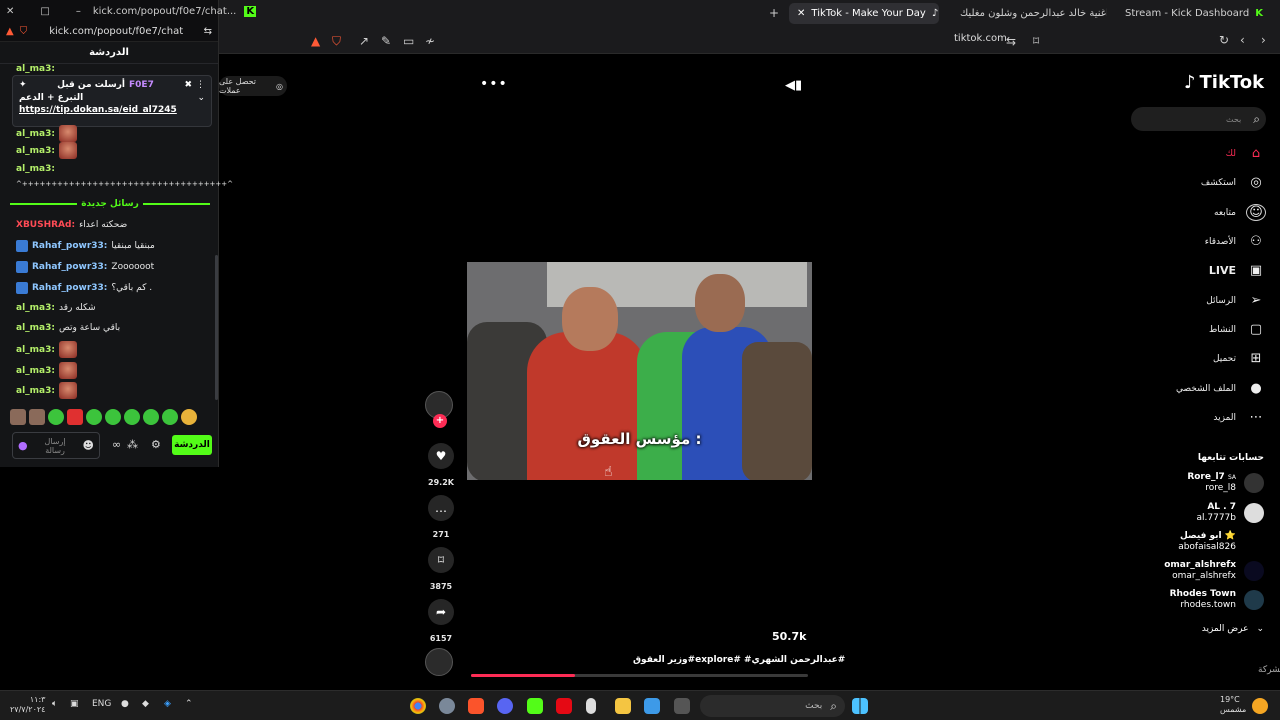  Describe the element at coordinates (1240, 212) in the screenshot. I see `nav-following: متابعه ☺` at that location.